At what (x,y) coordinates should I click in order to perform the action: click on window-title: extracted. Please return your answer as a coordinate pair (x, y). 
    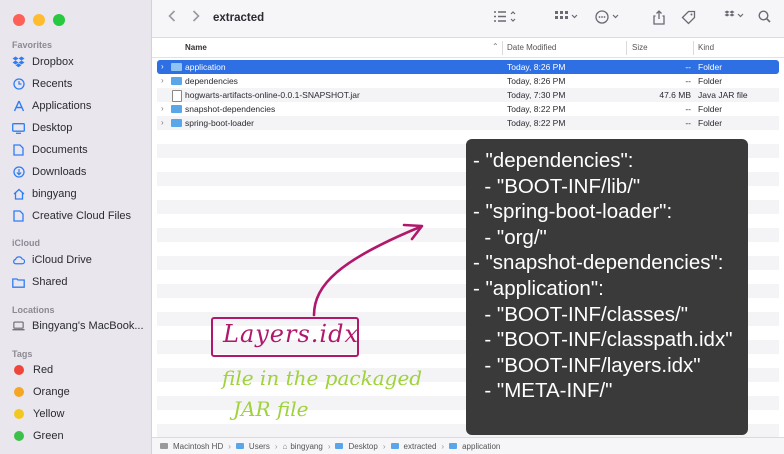
    Looking at the image, I should click on (239, 18).